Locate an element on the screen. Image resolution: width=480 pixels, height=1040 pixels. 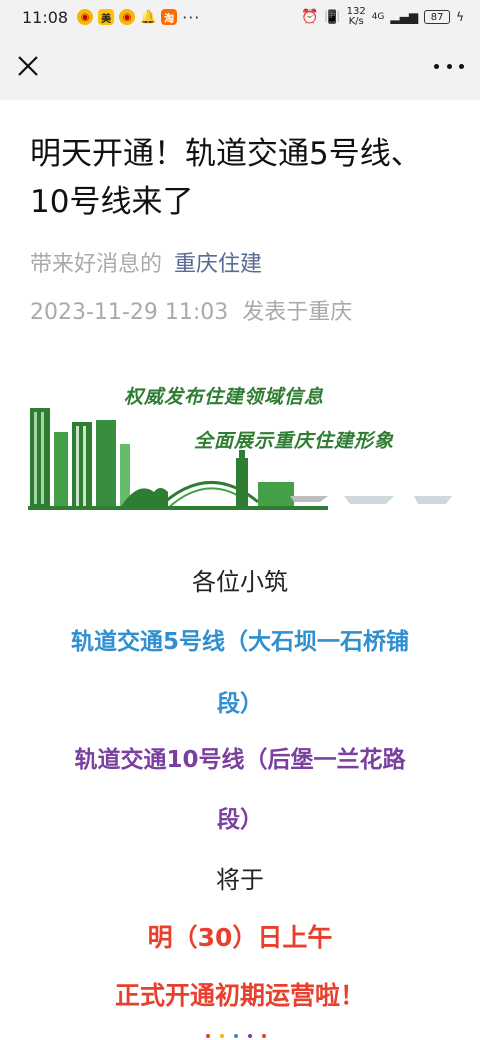
vibrate-icon: 📳 is located at coordinates (332, 17).